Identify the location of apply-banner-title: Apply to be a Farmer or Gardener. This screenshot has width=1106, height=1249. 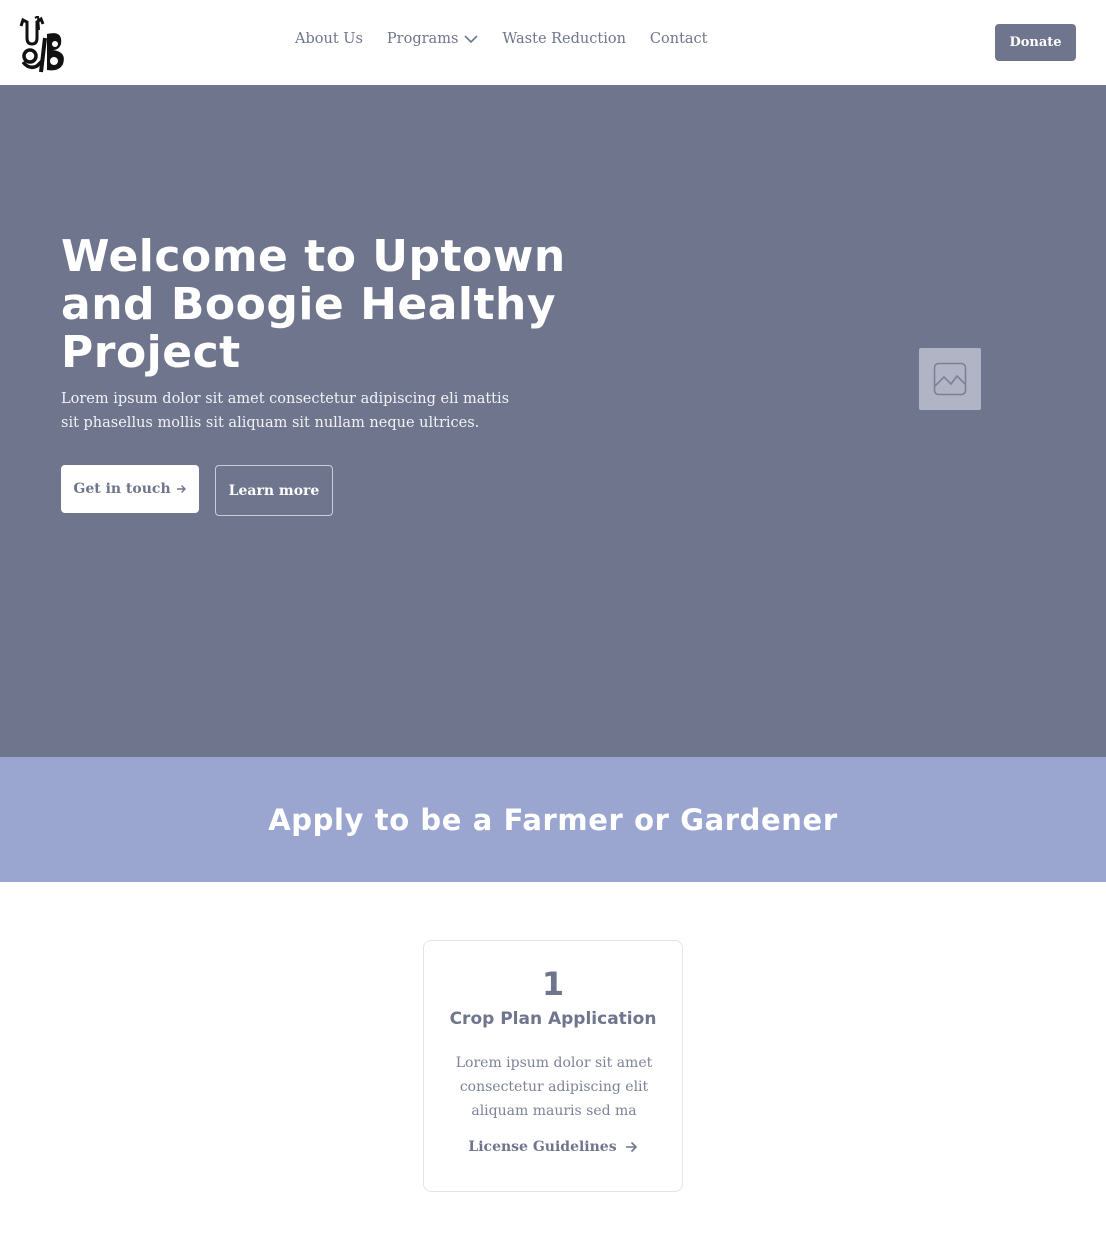
(553, 819).